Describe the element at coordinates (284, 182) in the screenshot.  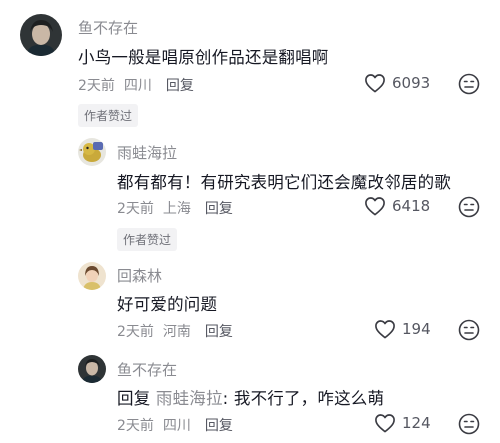
I see `comment-text: 都有都有！有研究表明它们还会魔改邻居的歌` at that location.